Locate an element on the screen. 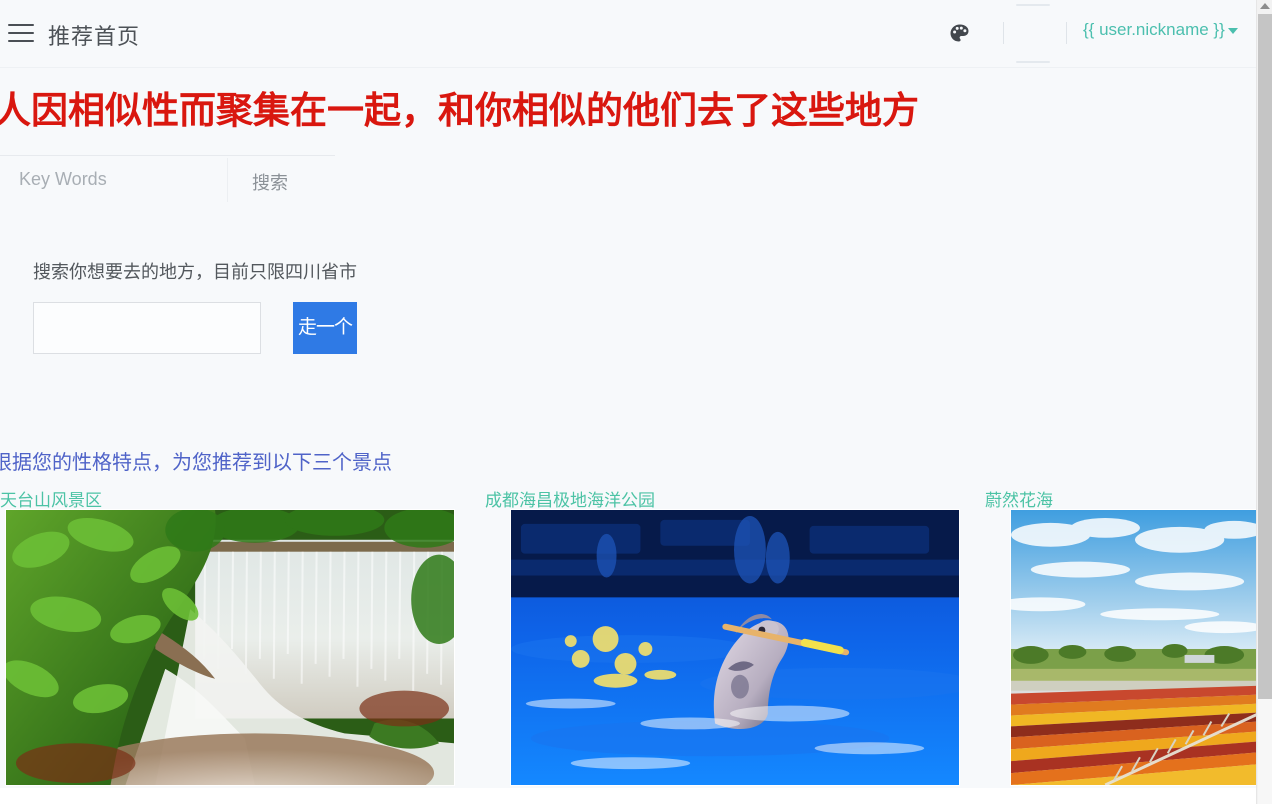 The height and width of the screenshot is (804, 1272). user-menu: {{ user.nickname }} is located at coordinates (1160, 30).